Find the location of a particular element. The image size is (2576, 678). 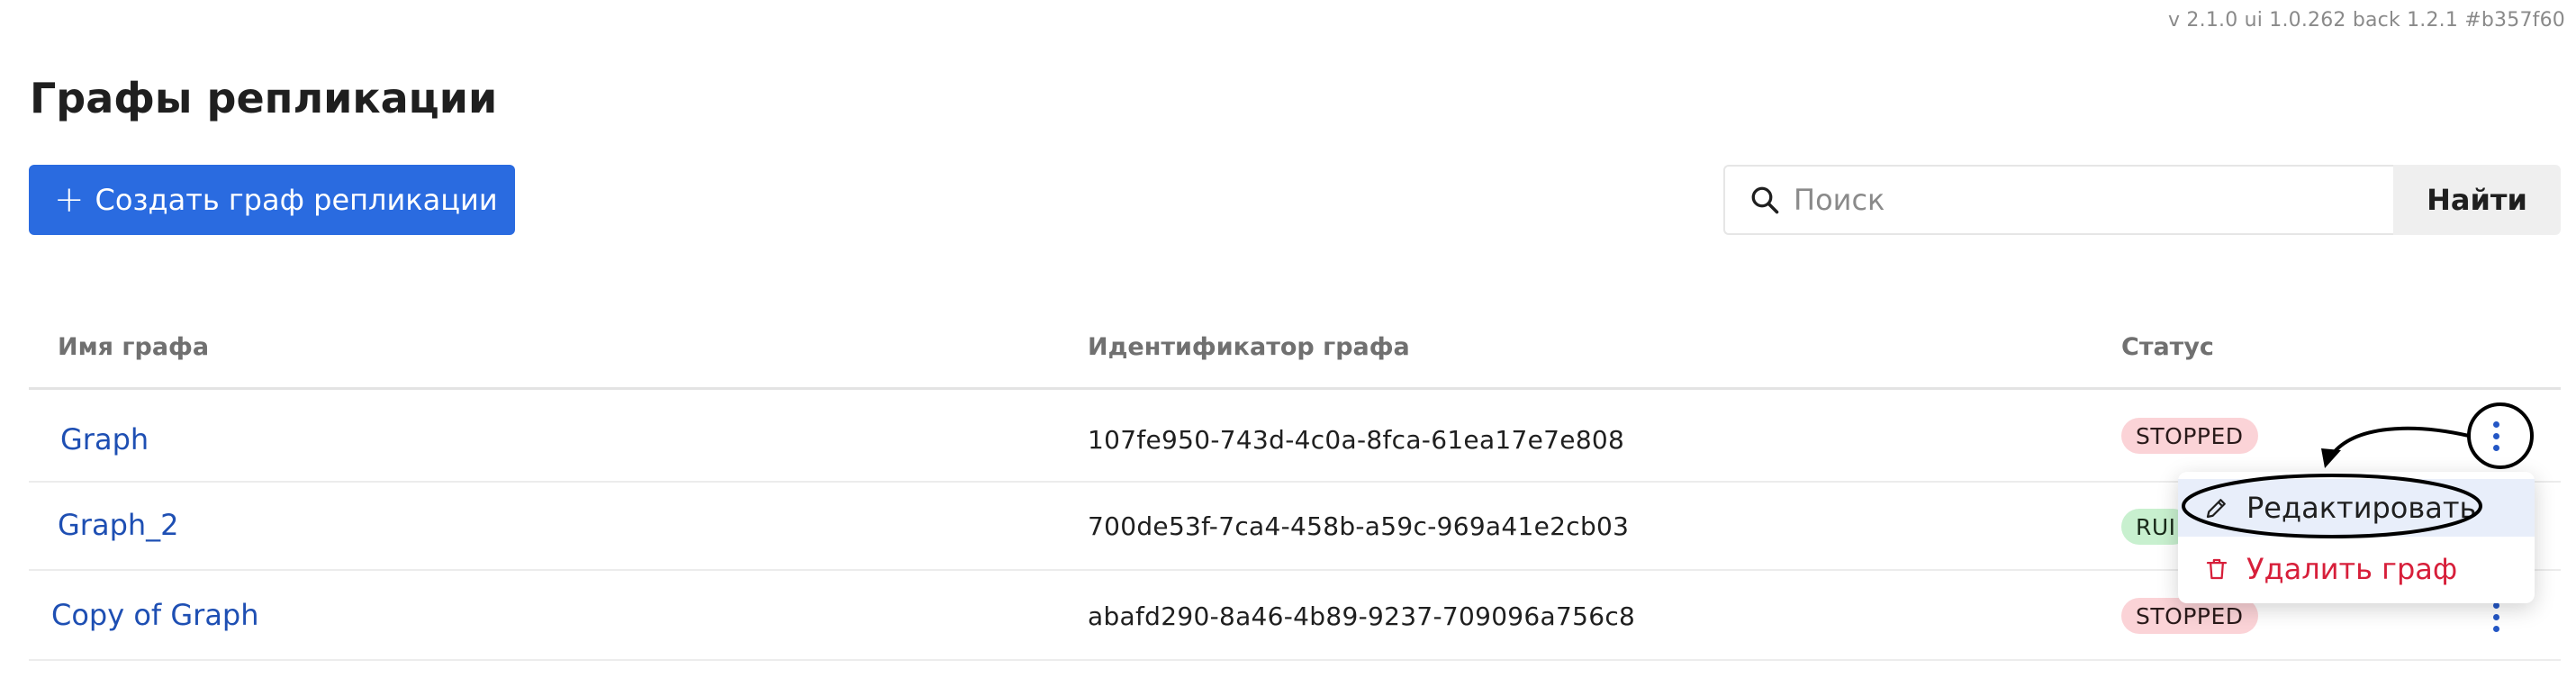

trash-icon is located at coordinates (2217, 569).